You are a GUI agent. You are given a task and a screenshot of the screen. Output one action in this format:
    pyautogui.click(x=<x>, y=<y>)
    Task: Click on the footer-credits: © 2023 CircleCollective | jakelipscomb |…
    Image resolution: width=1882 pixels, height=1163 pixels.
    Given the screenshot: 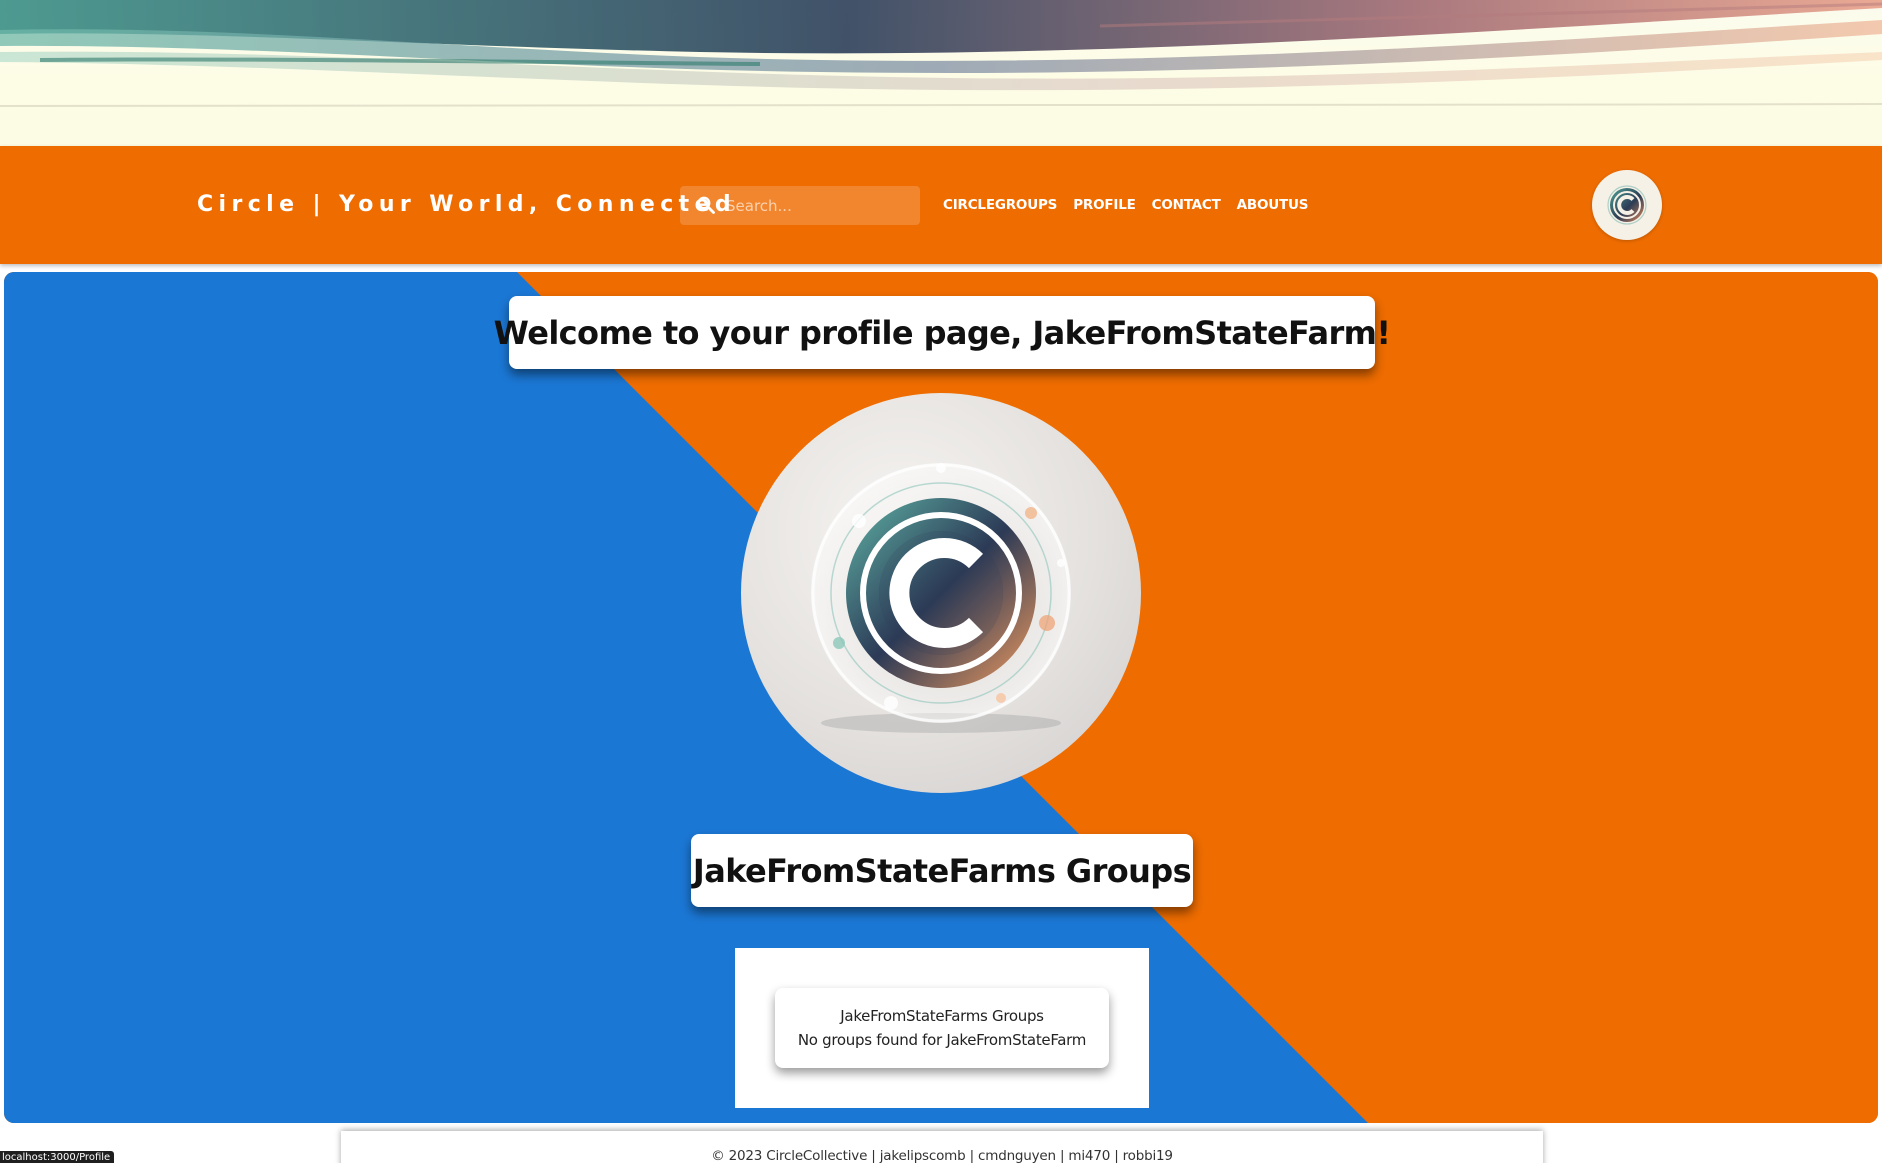 What is the action you would take?
    pyautogui.click(x=942, y=1155)
    